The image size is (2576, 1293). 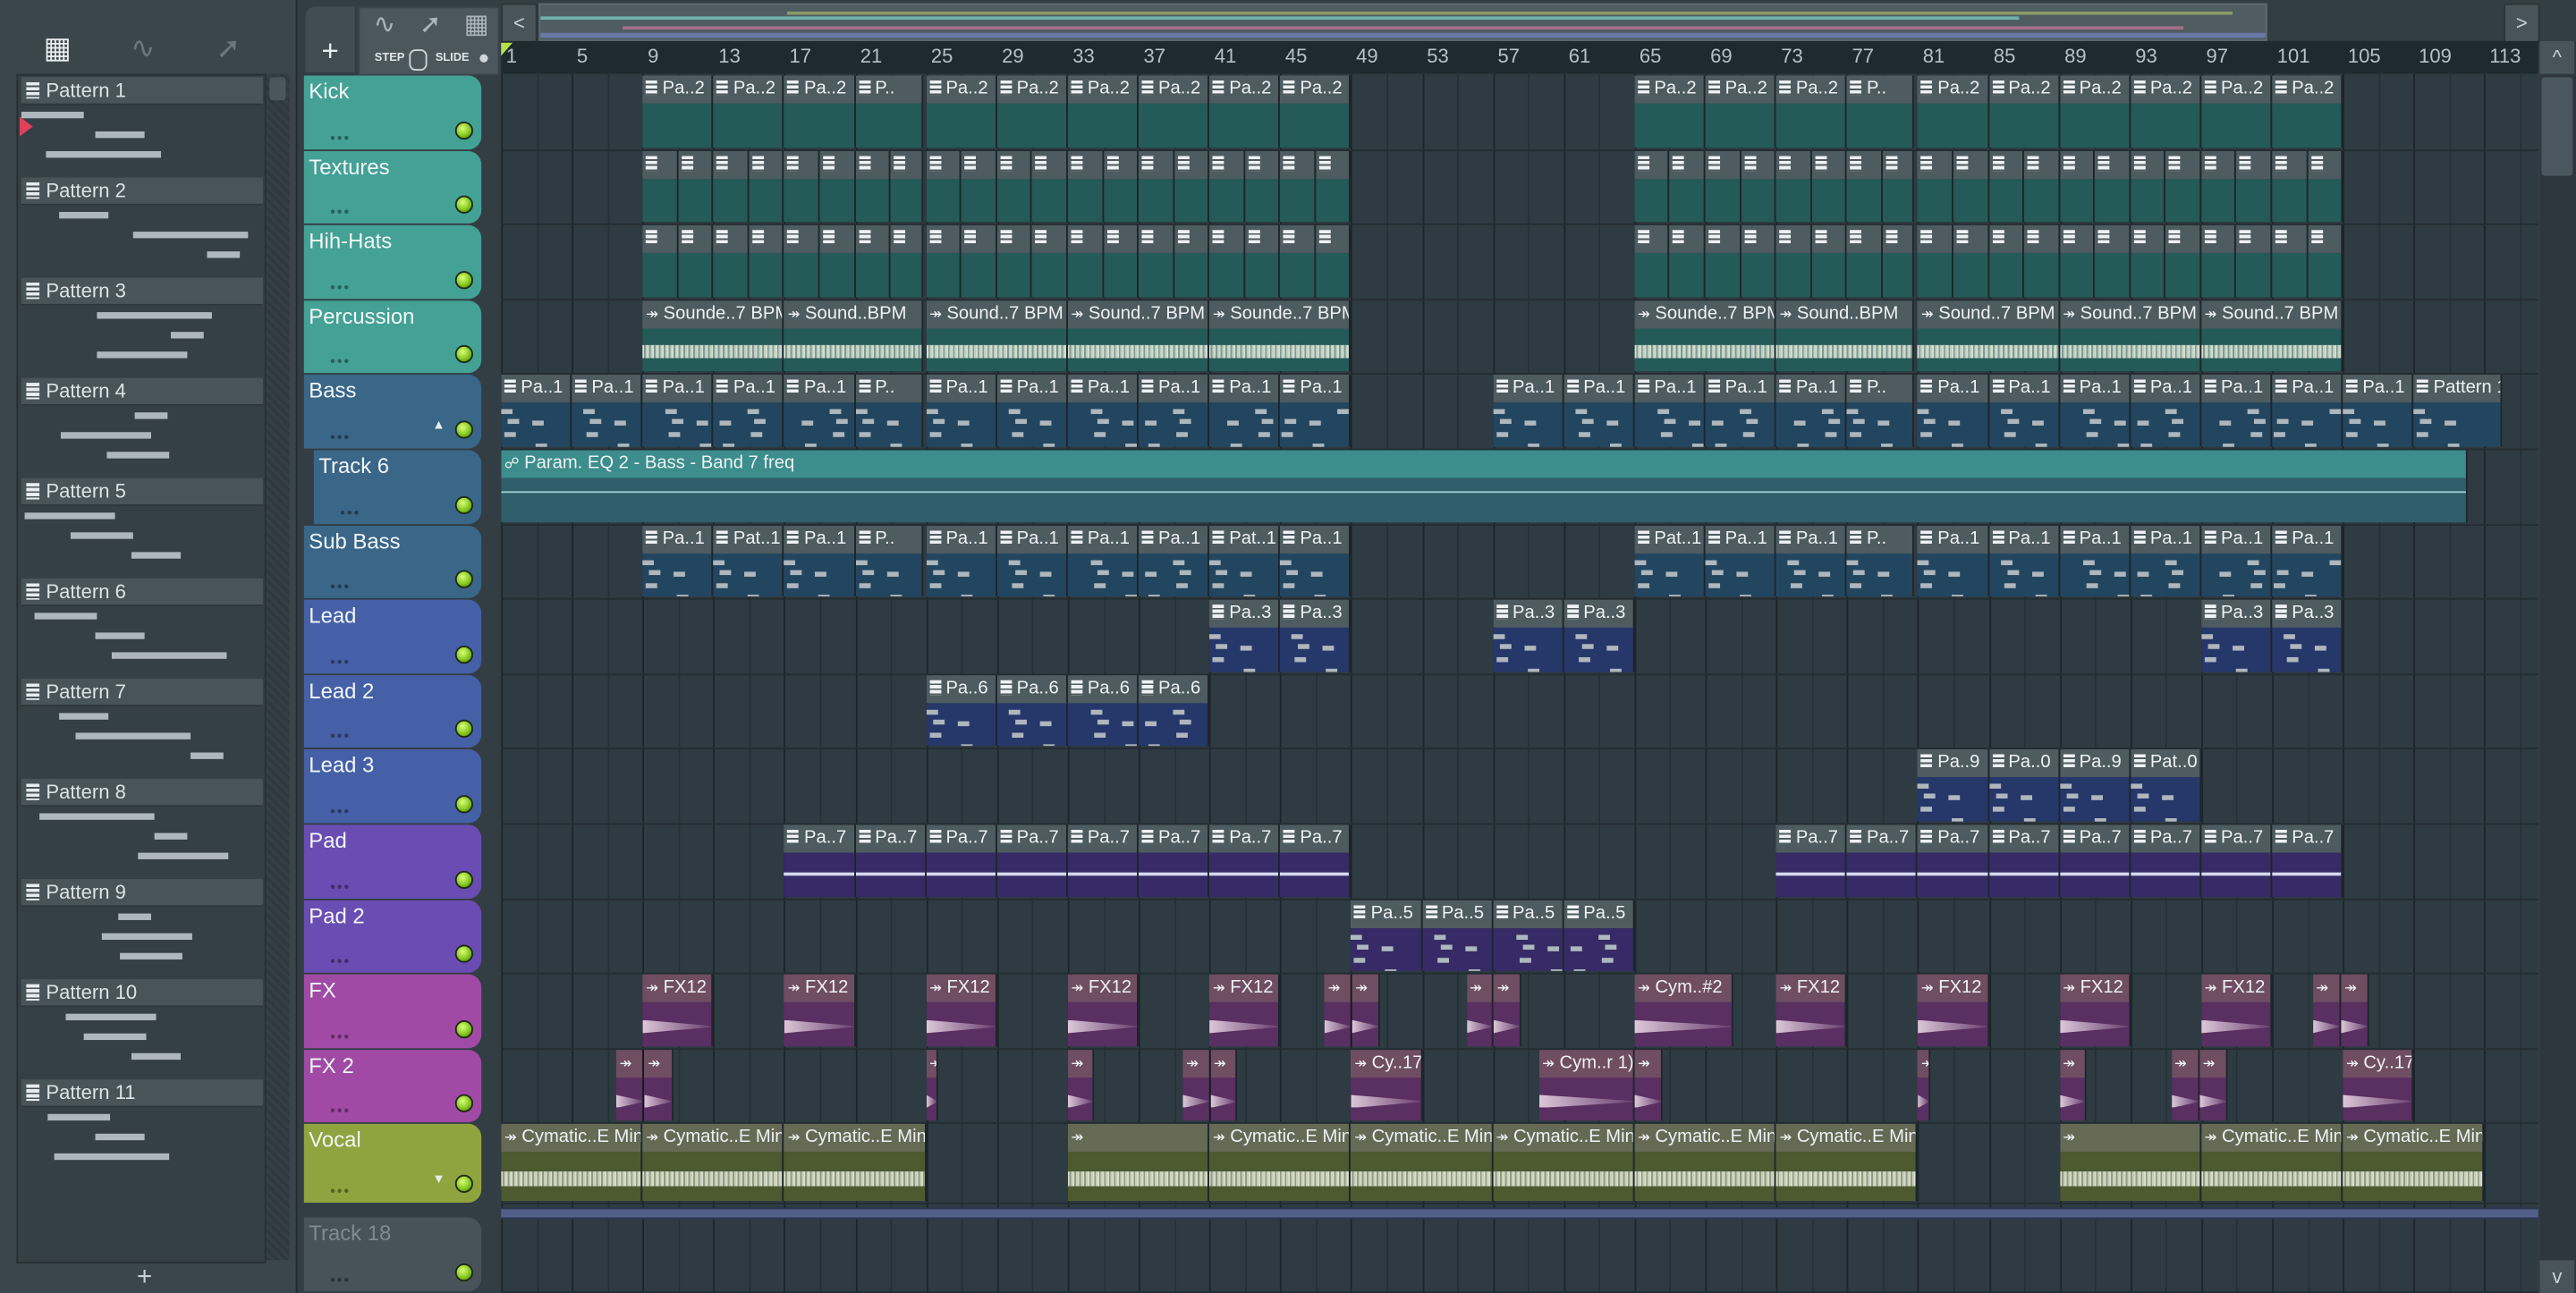 I want to click on pattern-header: Pattern 9, so click(x=142, y=894).